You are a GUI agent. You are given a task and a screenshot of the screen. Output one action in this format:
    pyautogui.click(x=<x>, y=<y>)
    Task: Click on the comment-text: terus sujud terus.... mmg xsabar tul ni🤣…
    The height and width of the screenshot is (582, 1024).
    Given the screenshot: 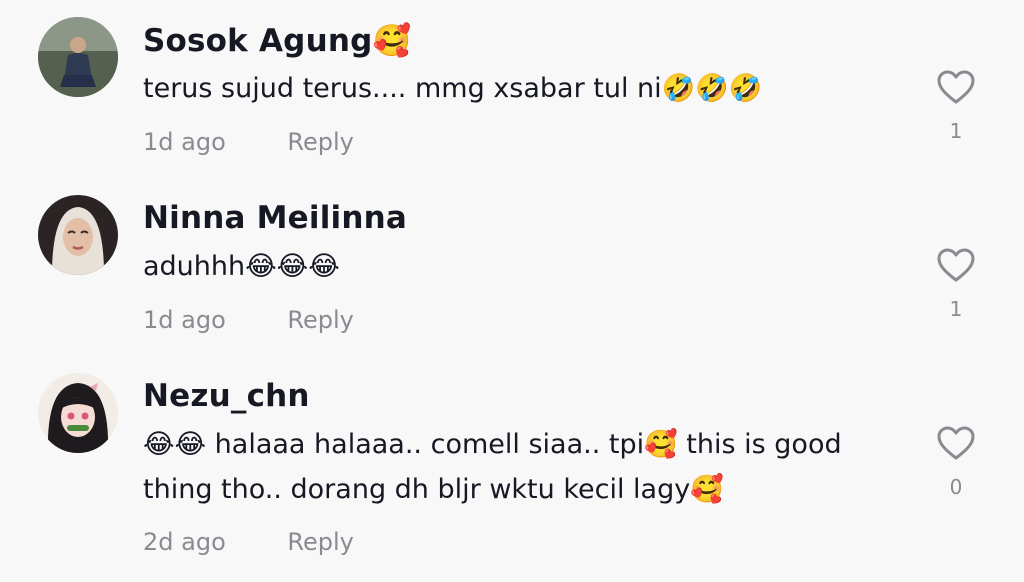 What is the action you would take?
    pyautogui.click(x=453, y=88)
    